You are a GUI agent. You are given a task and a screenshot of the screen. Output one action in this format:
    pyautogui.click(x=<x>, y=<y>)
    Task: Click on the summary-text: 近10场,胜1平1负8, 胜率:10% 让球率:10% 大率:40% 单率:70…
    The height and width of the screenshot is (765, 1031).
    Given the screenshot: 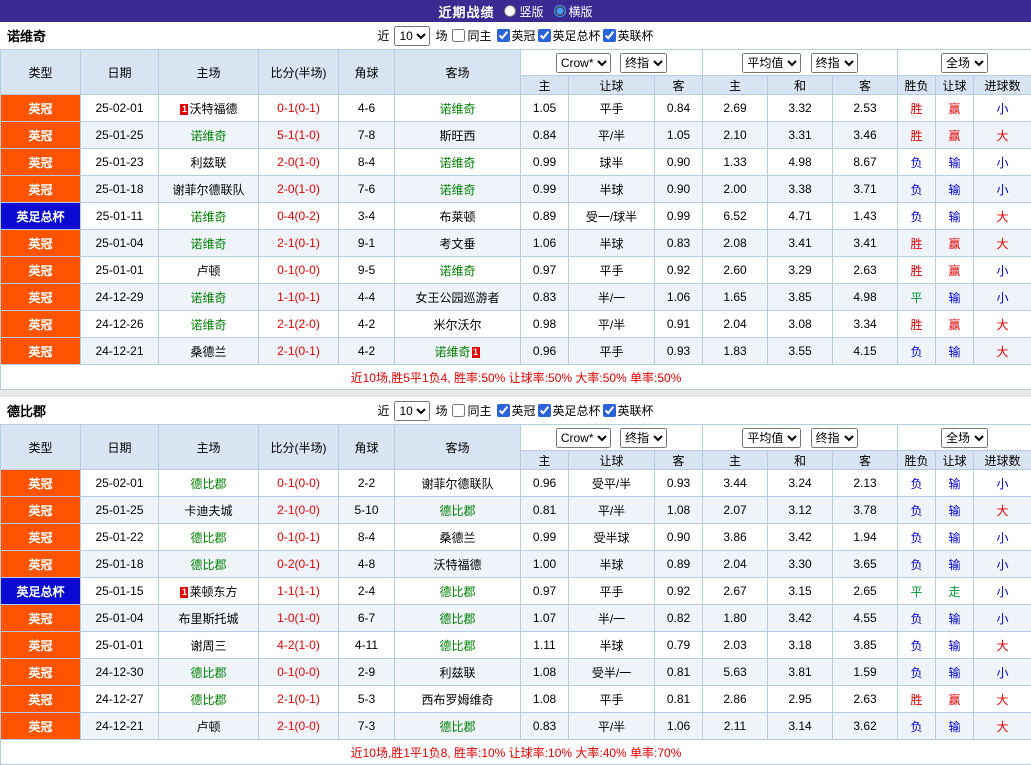 What is the action you would take?
    pyautogui.click(x=516, y=752)
    